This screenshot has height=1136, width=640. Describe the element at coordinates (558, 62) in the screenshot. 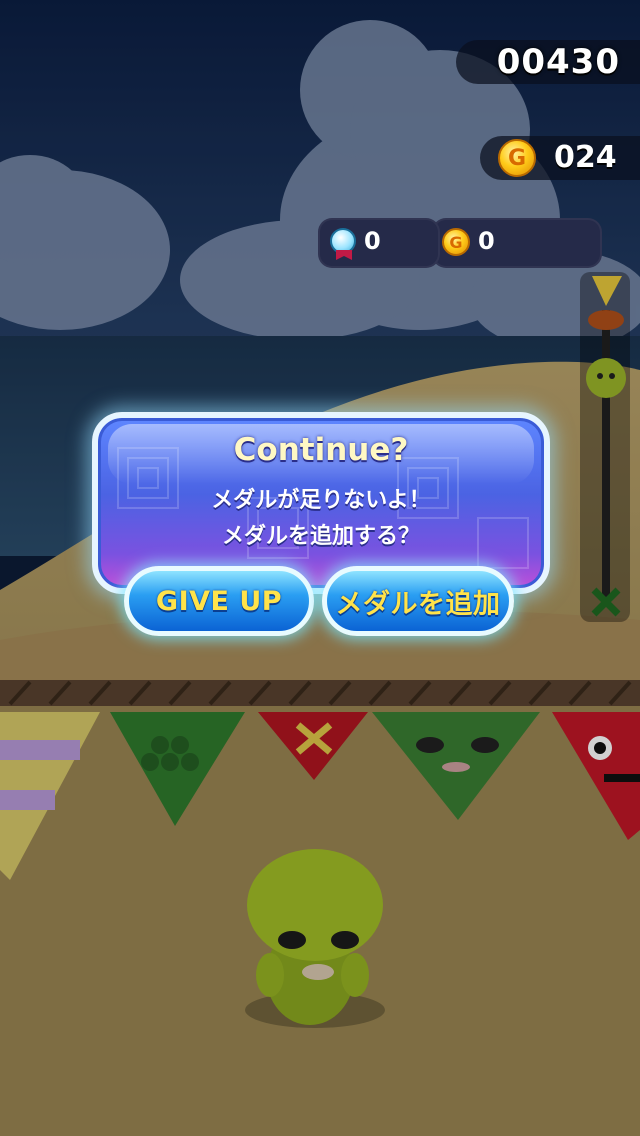

I see `score-value: 00430` at that location.